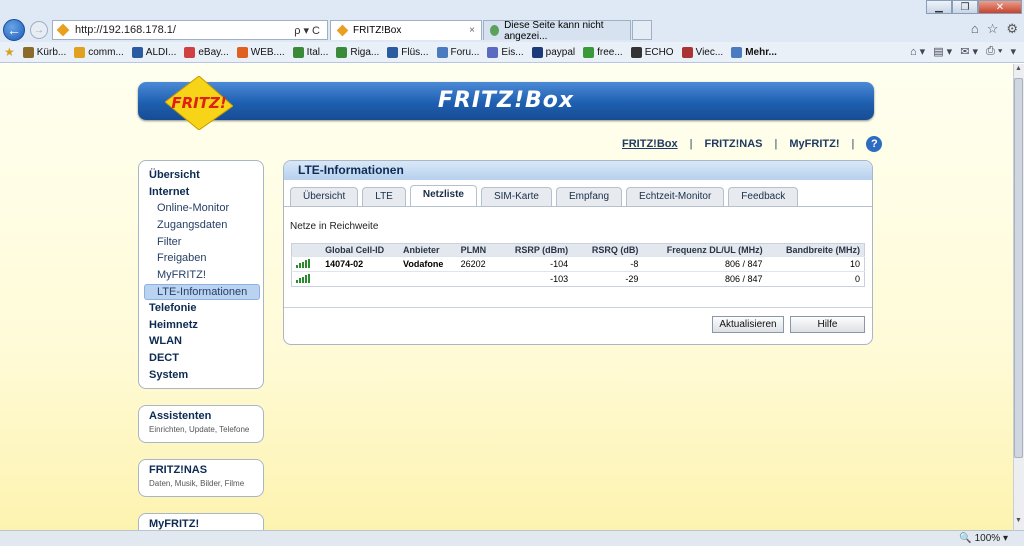 The width and height of the screenshot is (1024, 546). Describe the element at coordinates (589, 196) in the screenshot. I see `tab-empfang: Empfang` at that location.